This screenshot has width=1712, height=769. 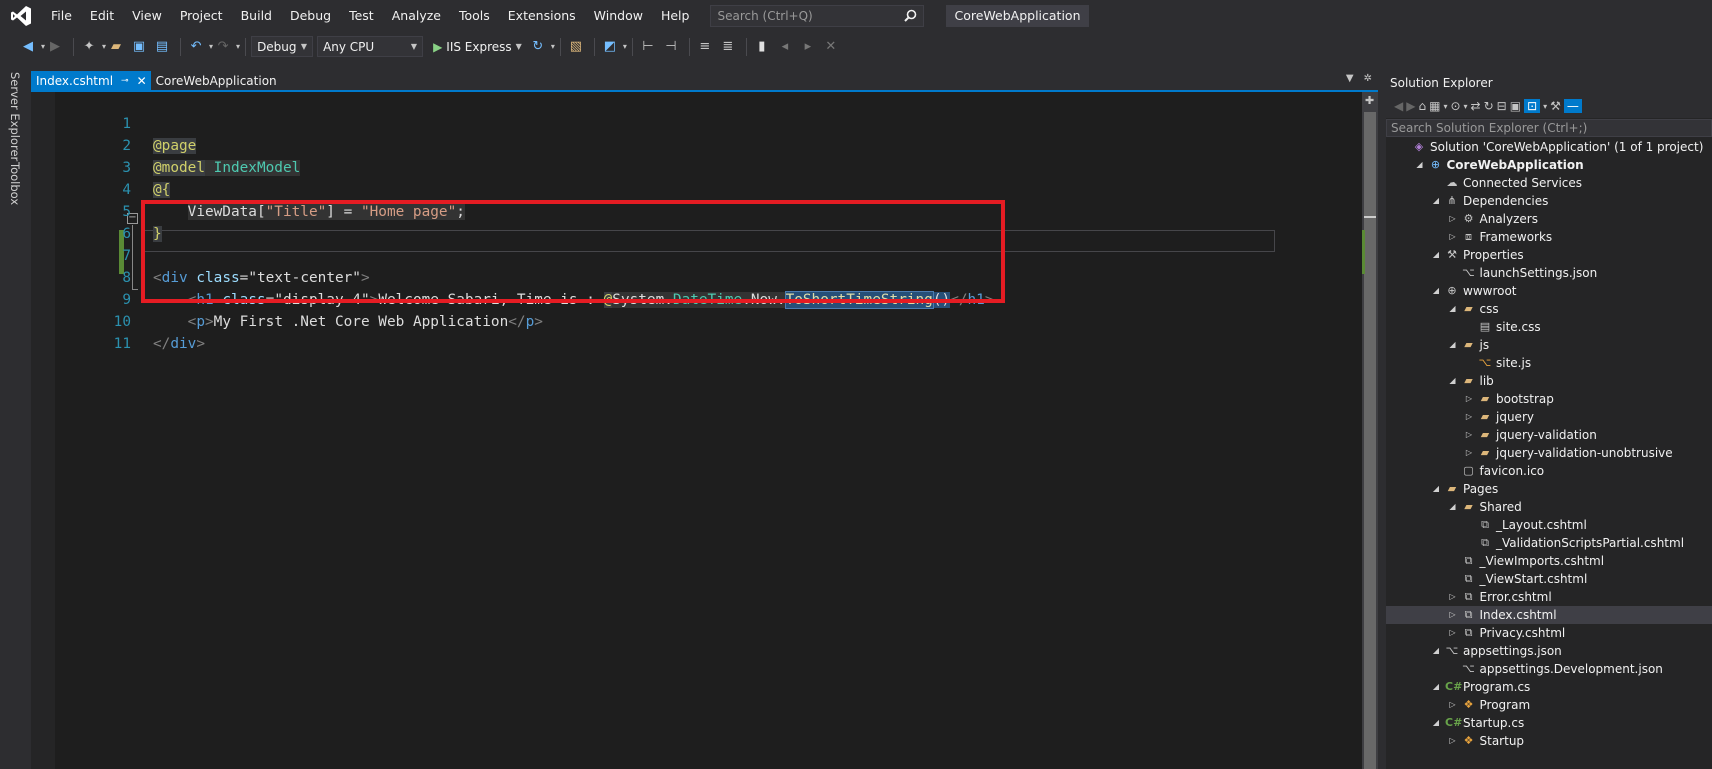 I want to click on save-icon: ▣, so click(x=139, y=47).